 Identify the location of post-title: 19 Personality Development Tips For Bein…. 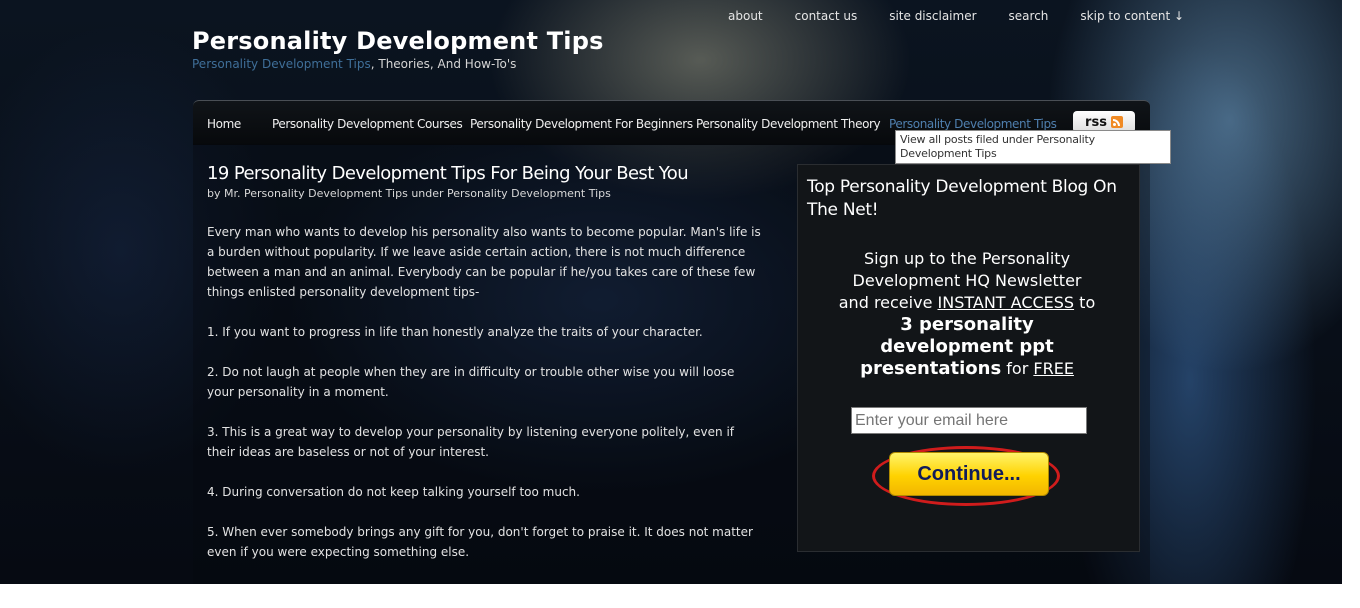
(448, 173).